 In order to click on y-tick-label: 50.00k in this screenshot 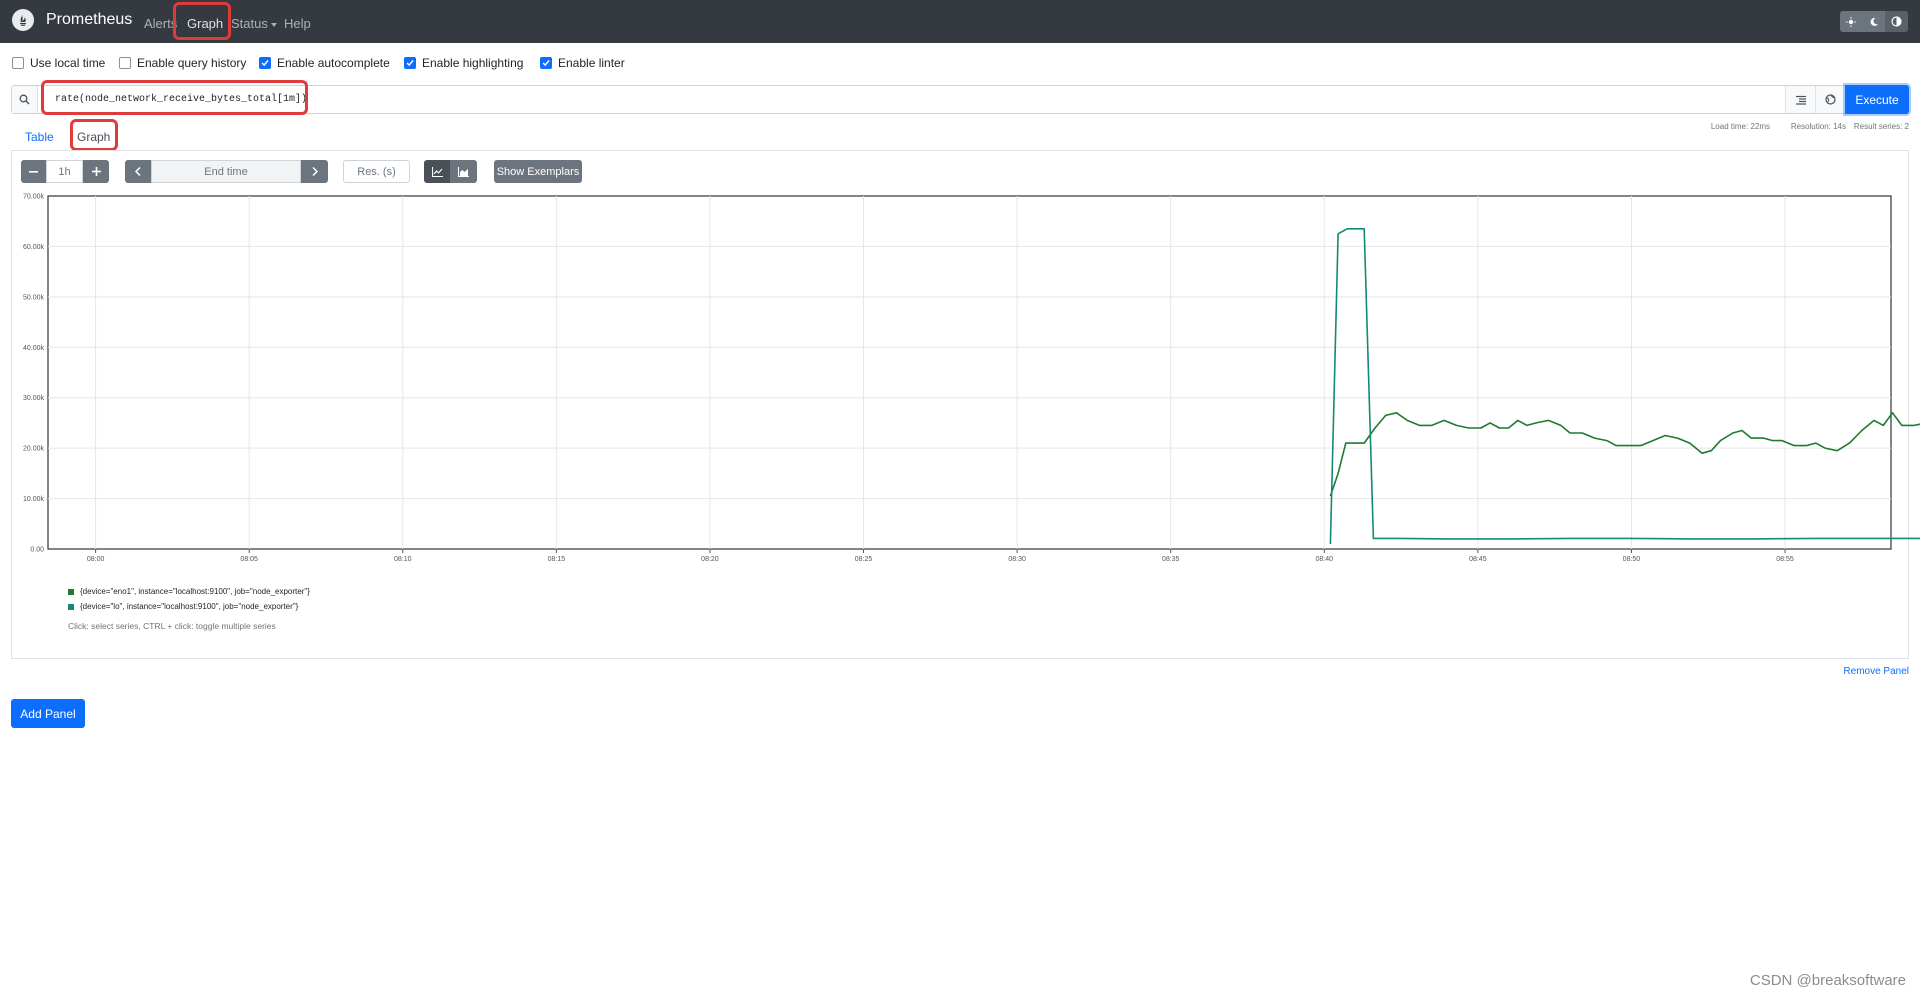, I will do `click(34, 297)`.